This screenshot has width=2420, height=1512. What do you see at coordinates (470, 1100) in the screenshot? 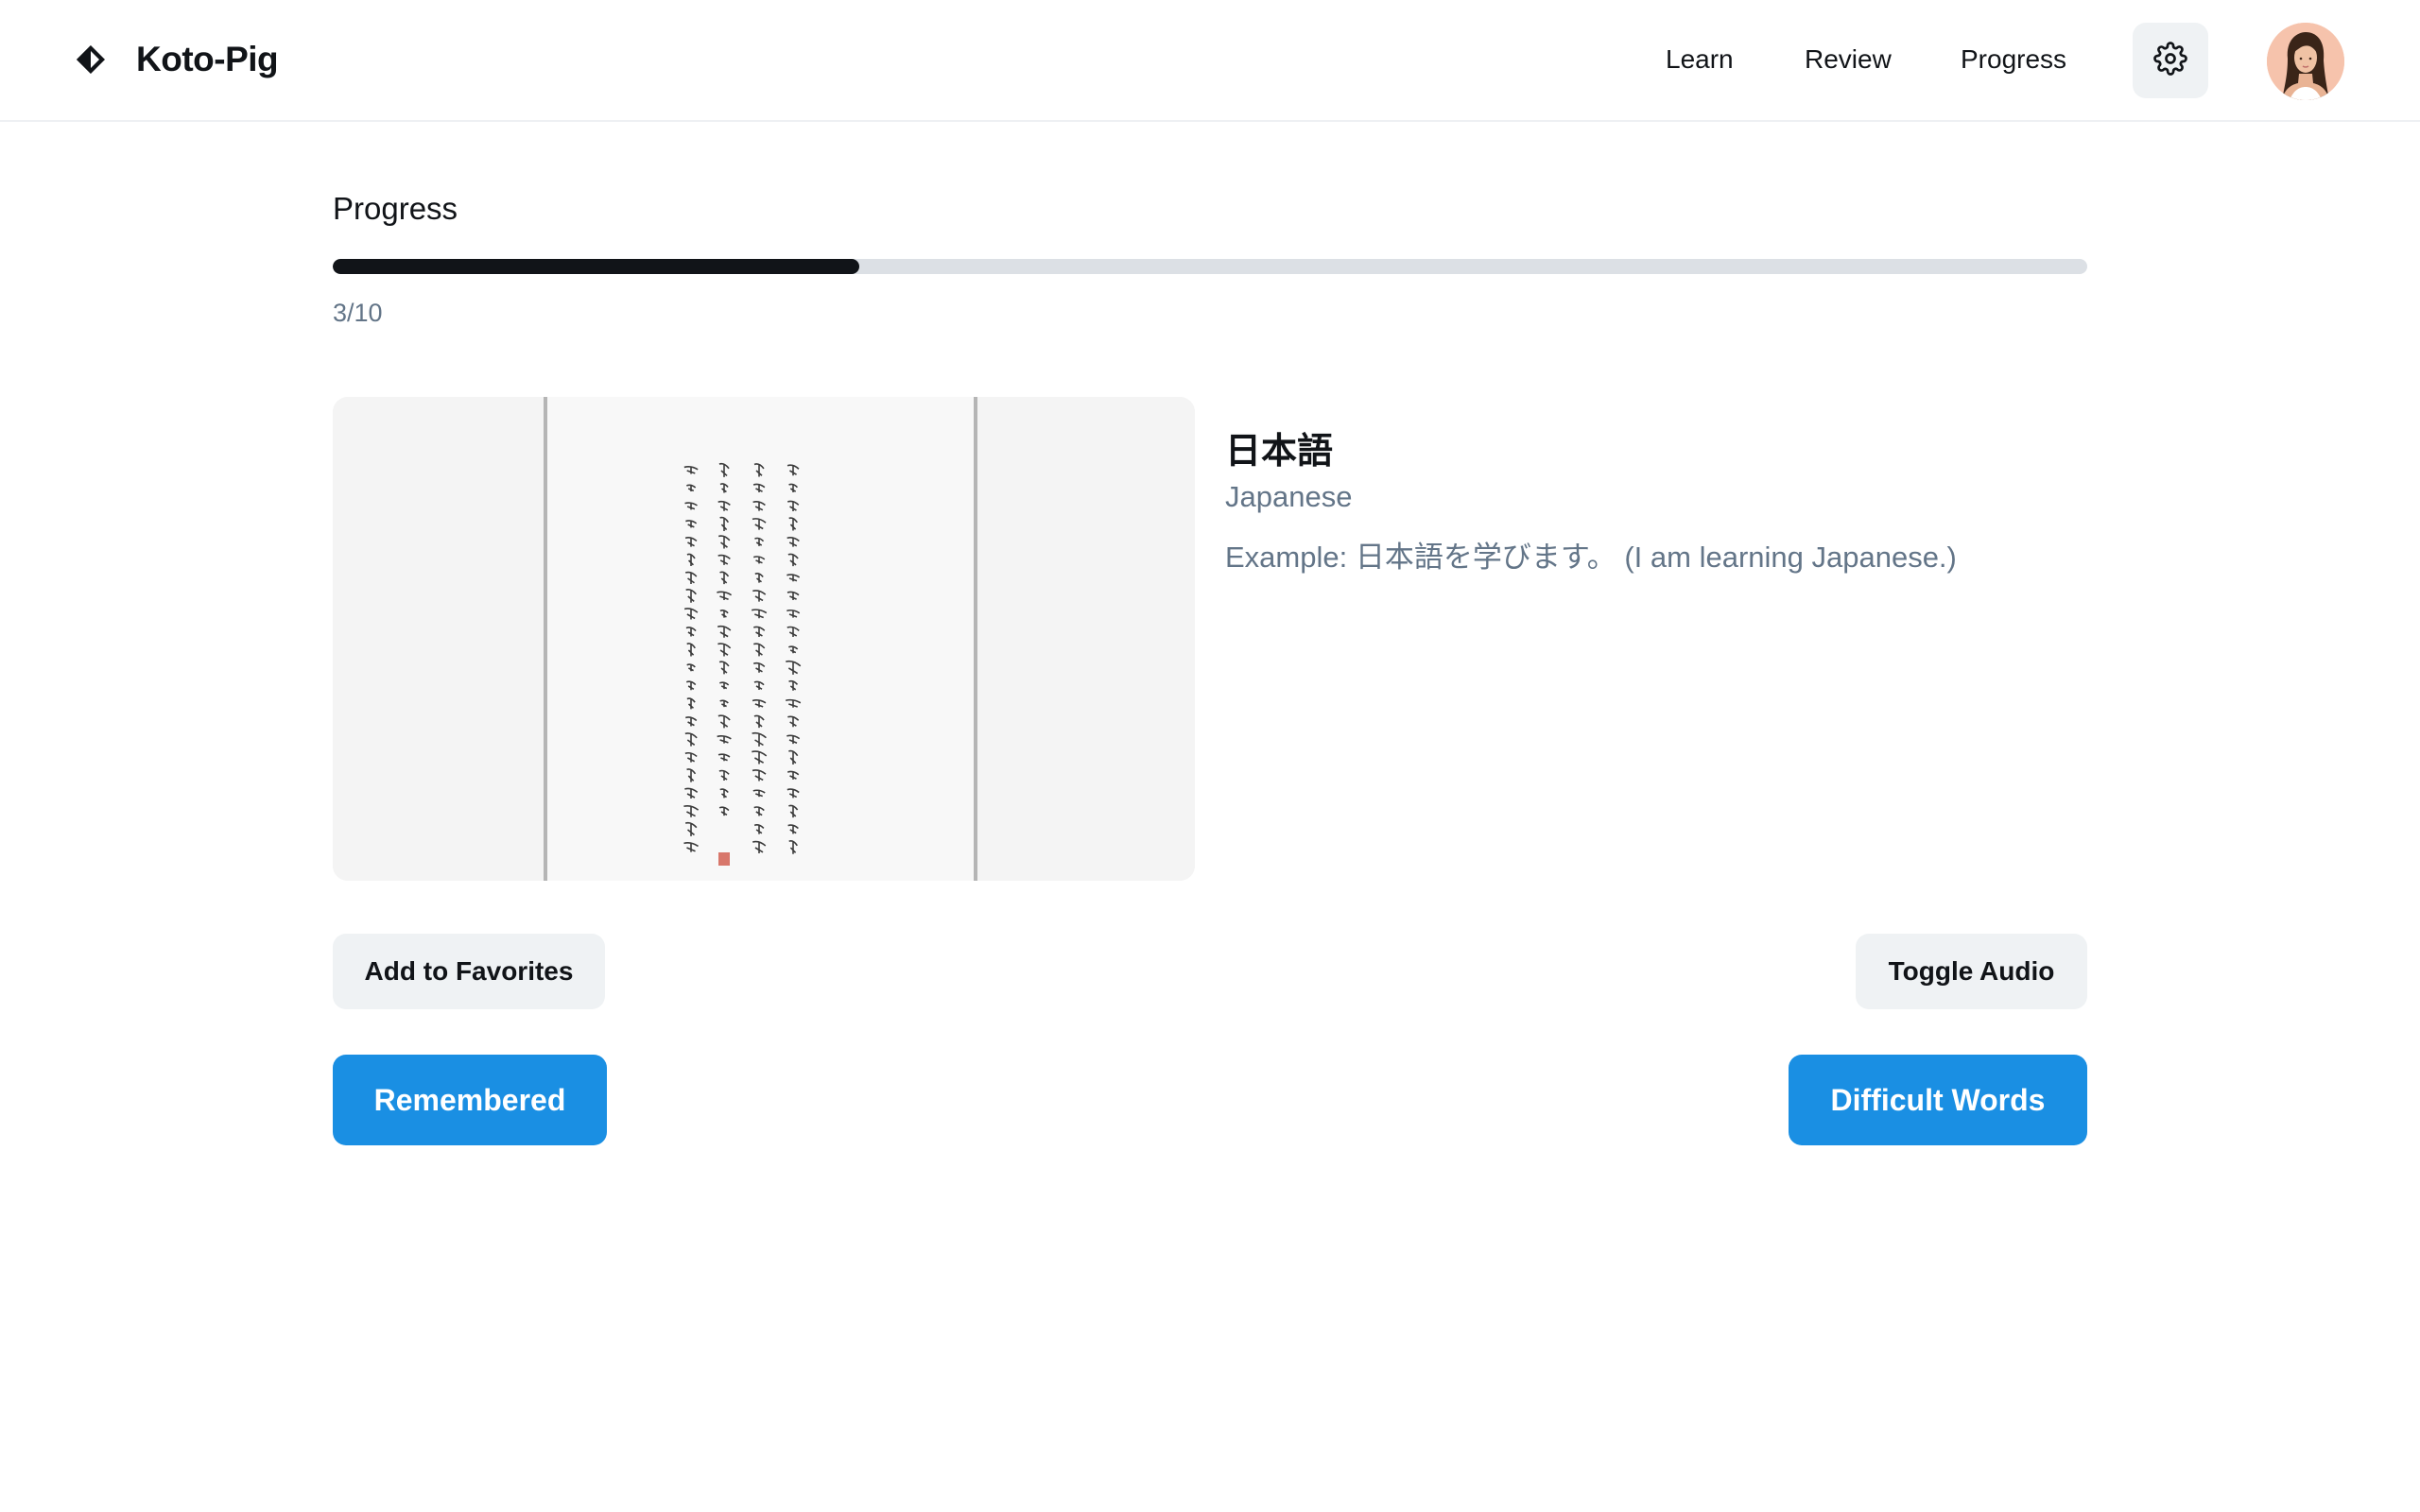
I see `remembered-button: Remembered` at bounding box center [470, 1100].